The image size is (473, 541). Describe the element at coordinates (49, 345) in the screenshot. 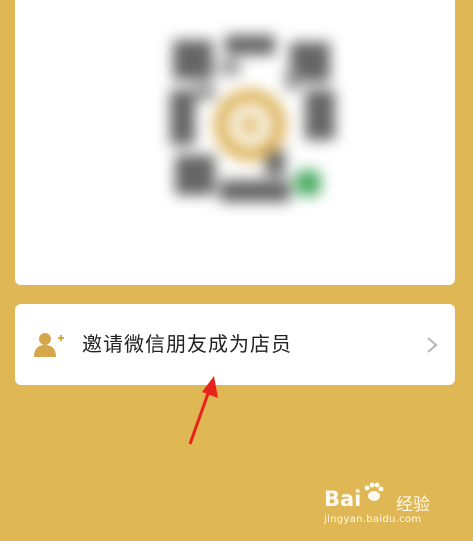

I see `add-user-icon` at that location.